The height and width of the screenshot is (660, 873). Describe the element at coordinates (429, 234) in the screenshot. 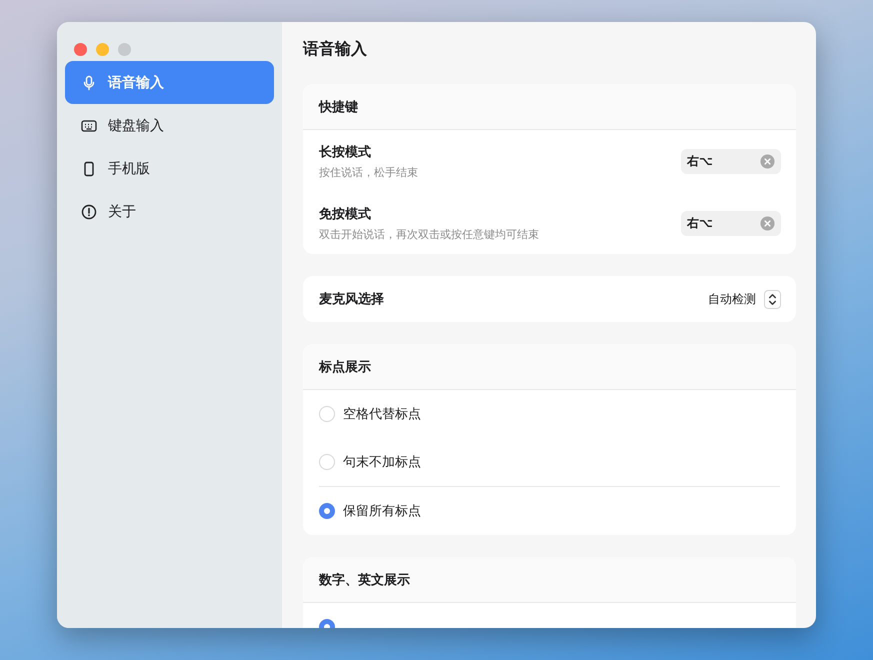

I see `setting-description: 双击开始说话，再次双击或按任意键均可结束` at that location.